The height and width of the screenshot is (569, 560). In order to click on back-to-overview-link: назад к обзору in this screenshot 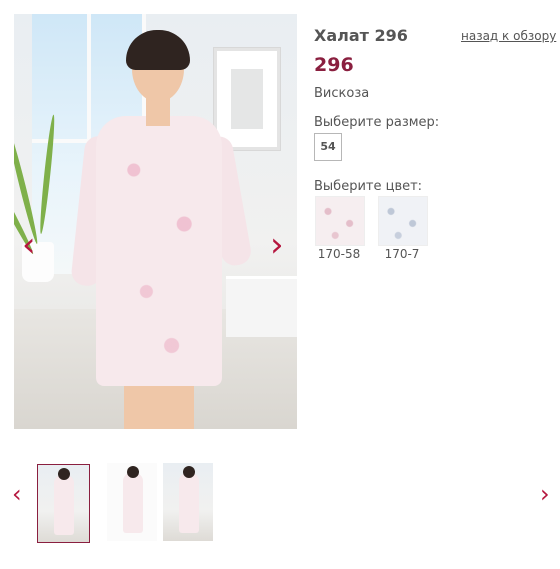, I will do `click(508, 36)`.